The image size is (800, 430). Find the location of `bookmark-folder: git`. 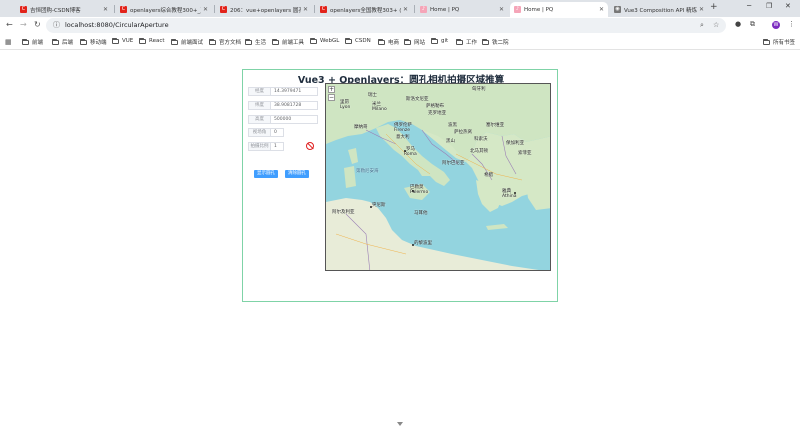

bookmark-folder: git is located at coordinates (439, 40).